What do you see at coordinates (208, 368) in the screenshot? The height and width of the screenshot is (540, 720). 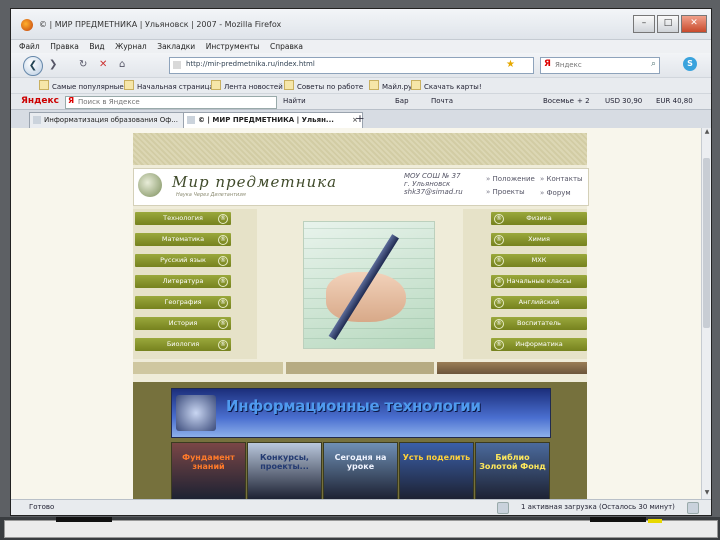 I see `divider-strip` at bounding box center [208, 368].